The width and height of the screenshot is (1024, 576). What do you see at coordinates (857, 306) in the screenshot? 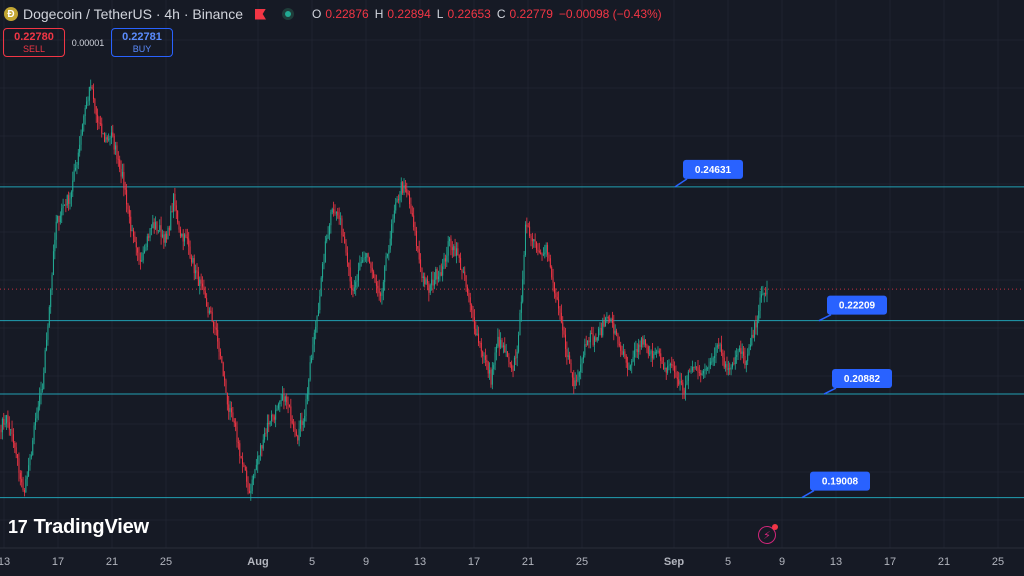
I see `callout-label: 0.22209` at bounding box center [857, 306].